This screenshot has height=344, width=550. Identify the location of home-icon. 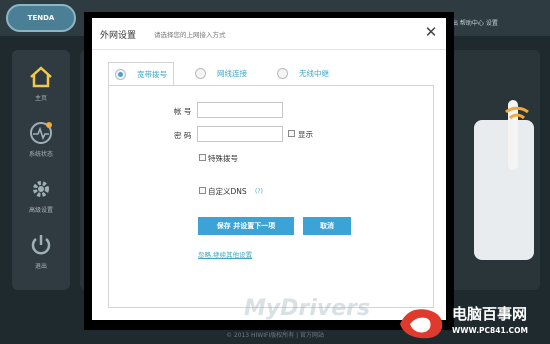
(41, 77).